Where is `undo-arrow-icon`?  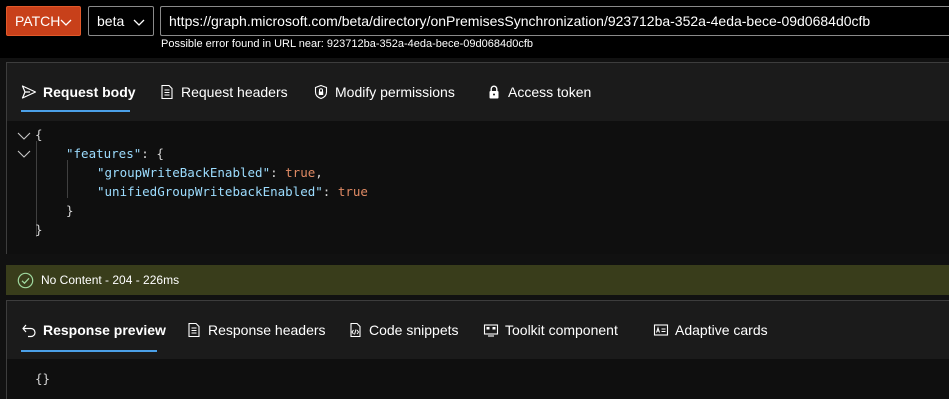 undo-arrow-icon is located at coordinates (29, 331).